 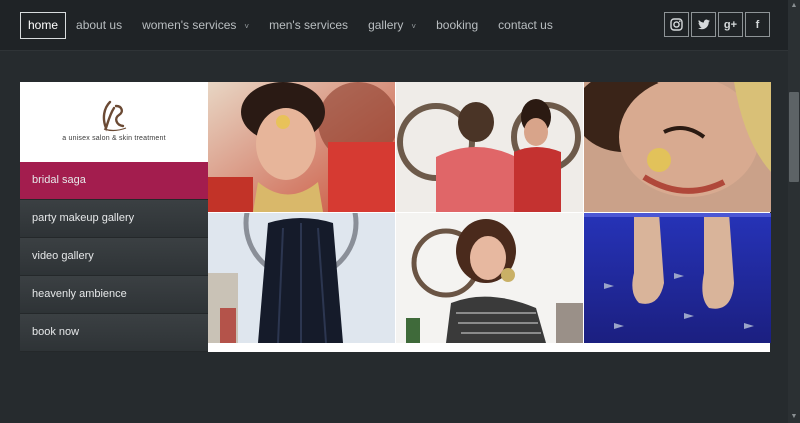 What do you see at coordinates (114, 116) in the screenshot?
I see `salon-logo-icon` at bounding box center [114, 116].